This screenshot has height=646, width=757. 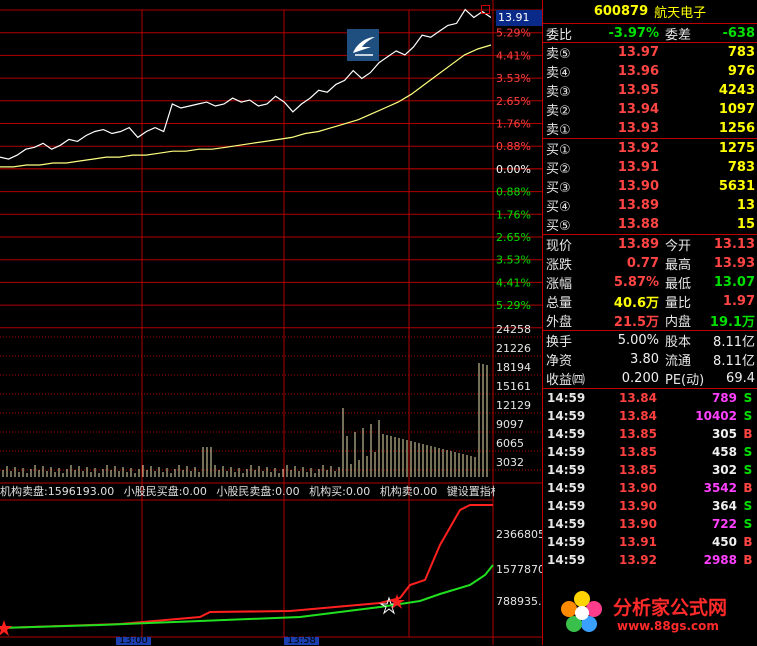 What do you see at coordinates (510, 443) in the screenshot?
I see `volume-axis-label: 6065` at bounding box center [510, 443].